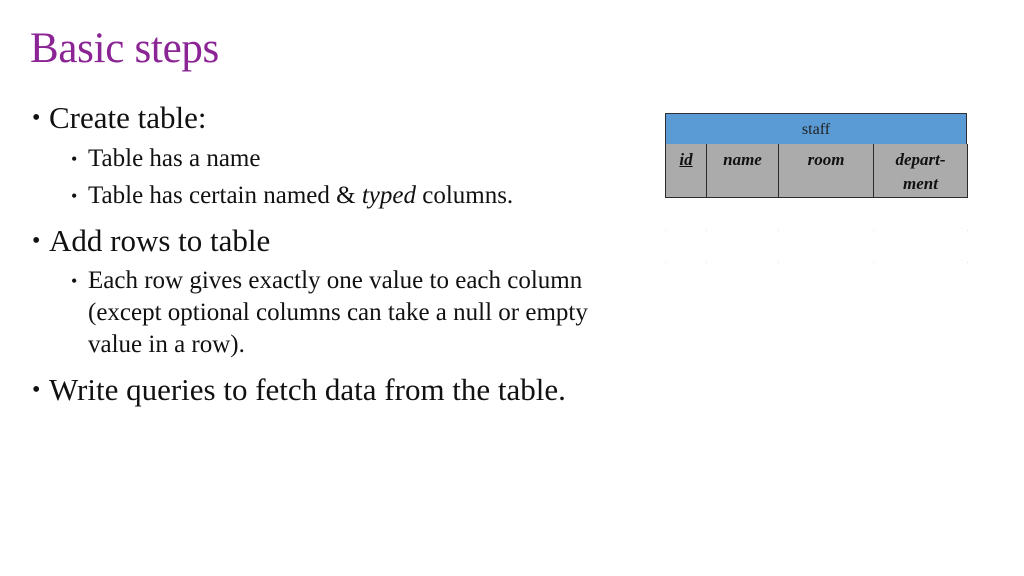 The height and width of the screenshot is (576, 1024). What do you see at coordinates (160, 240) in the screenshot?
I see `bullet-text: Add rows to table` at bounding box center [160, 240].